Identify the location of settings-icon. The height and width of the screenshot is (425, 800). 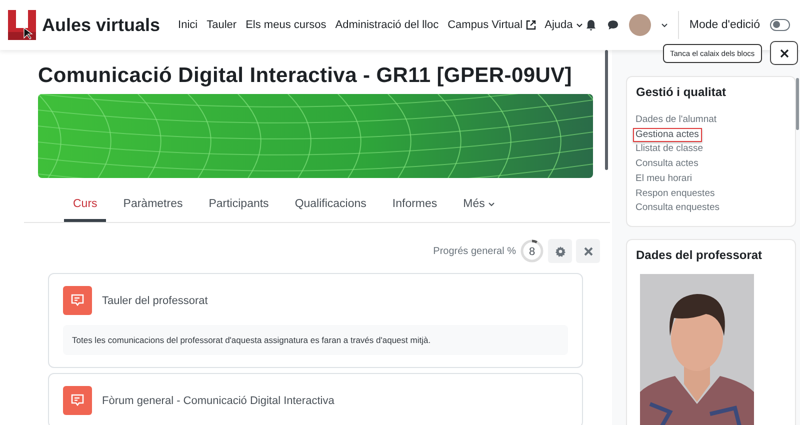
(560, 251).